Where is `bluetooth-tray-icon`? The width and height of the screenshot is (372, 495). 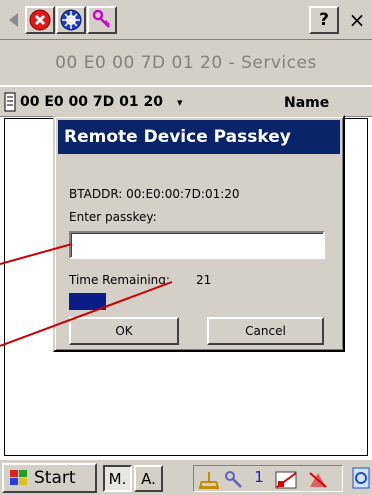 bluetooth-tray-icon is located at coordinates (318, 480).